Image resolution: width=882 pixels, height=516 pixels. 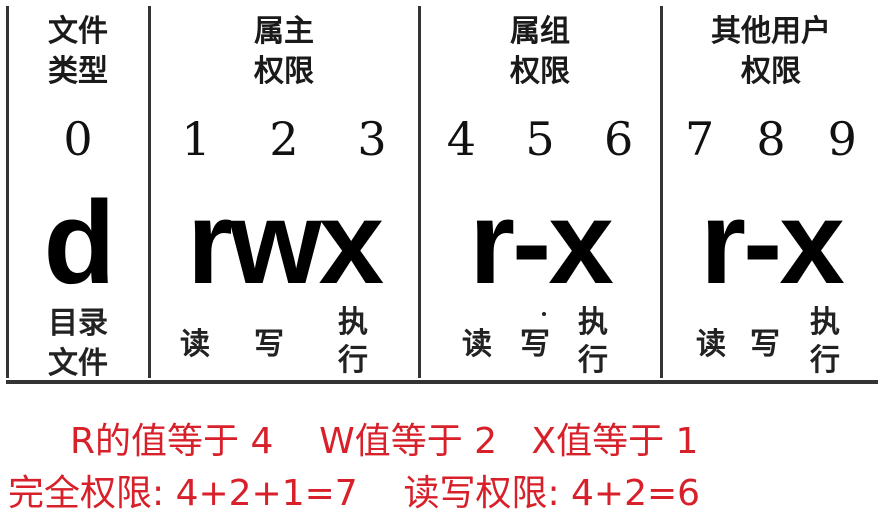 What do you see at coordinates (372, 139) in the screenshot?
I see `digit: 3` at bounding box center [372, 139].